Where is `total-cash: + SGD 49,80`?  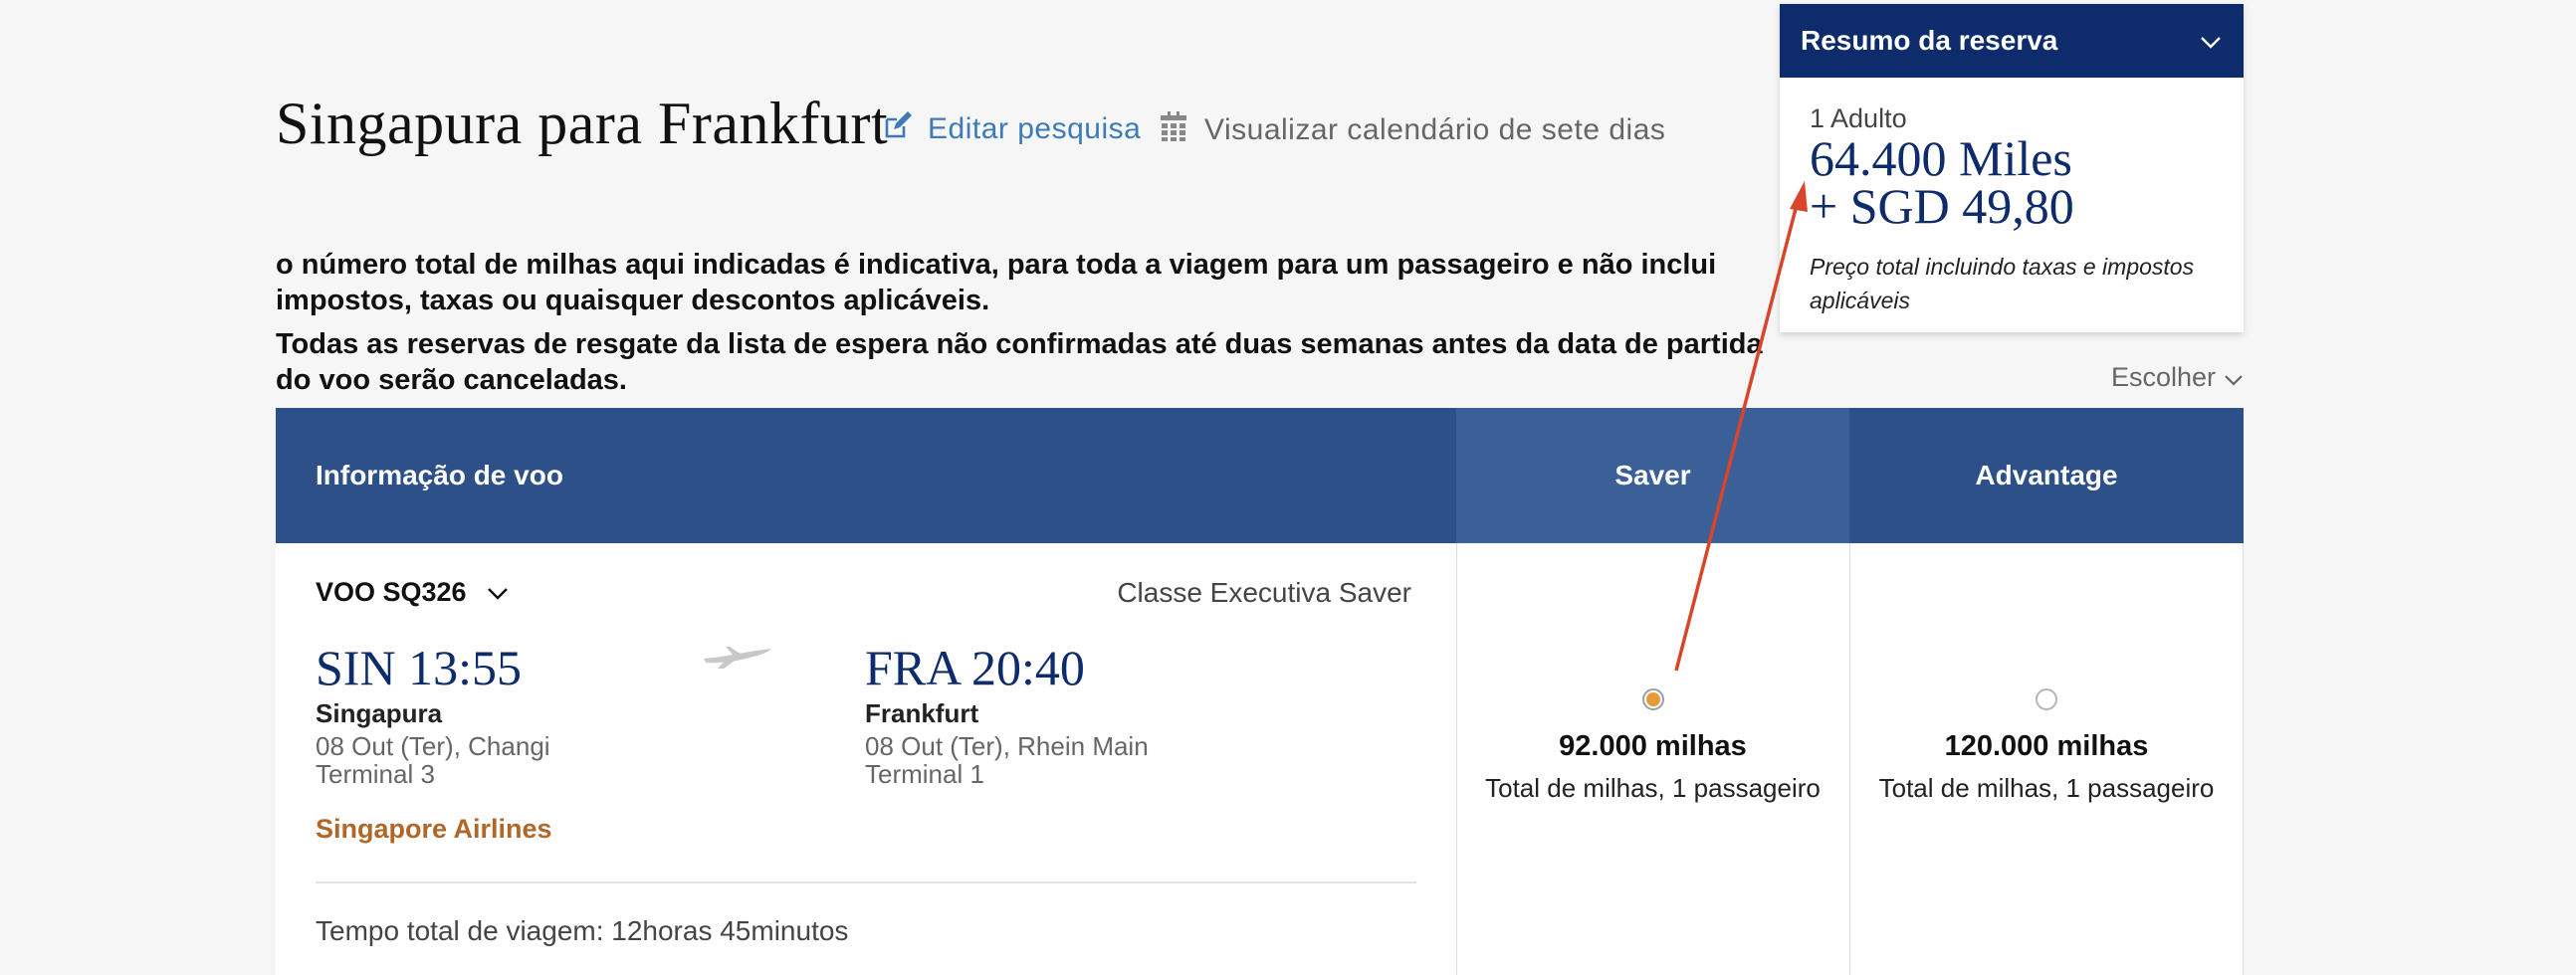
total-cash: + SGD 49,80 is located at coordinates (1942, 206).